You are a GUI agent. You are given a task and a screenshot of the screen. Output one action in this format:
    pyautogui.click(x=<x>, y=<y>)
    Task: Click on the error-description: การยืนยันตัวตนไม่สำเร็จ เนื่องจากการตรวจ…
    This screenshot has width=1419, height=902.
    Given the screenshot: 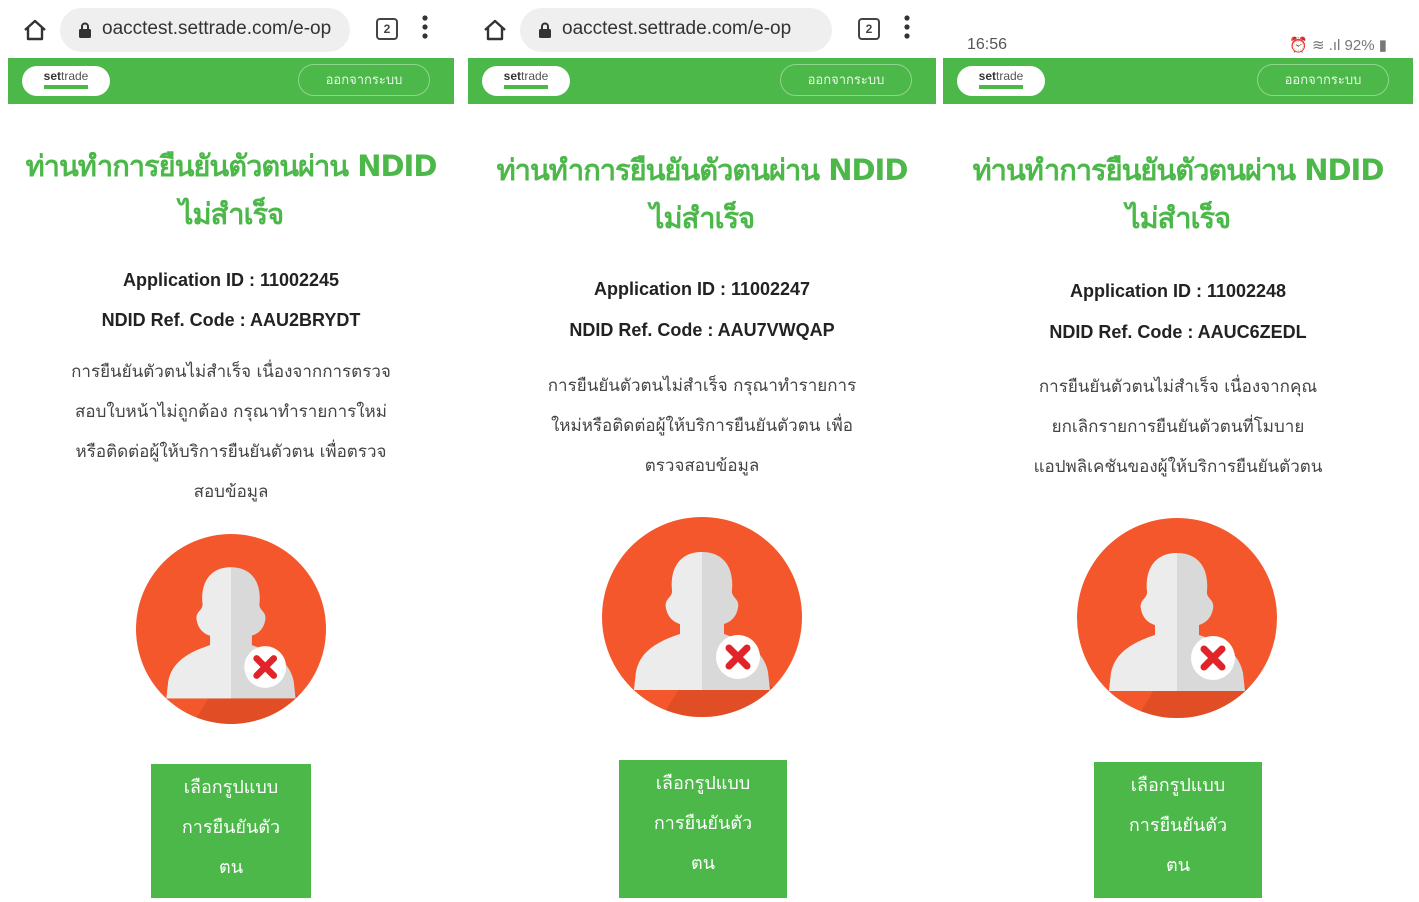 What is the action you would take?
    pyautogui.click(x=231, y=432)
    